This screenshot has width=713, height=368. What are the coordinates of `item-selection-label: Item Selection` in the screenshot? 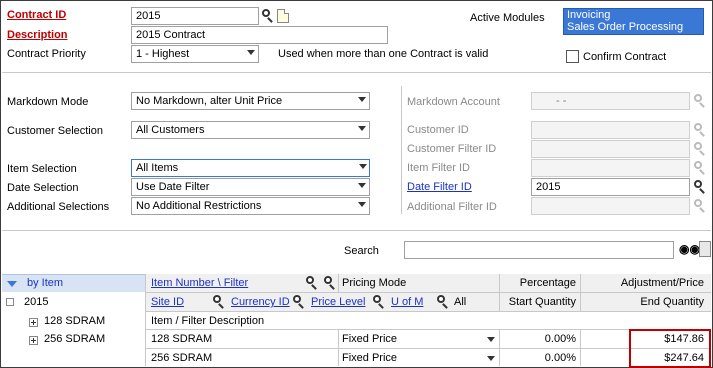 It's located at (42, 169).